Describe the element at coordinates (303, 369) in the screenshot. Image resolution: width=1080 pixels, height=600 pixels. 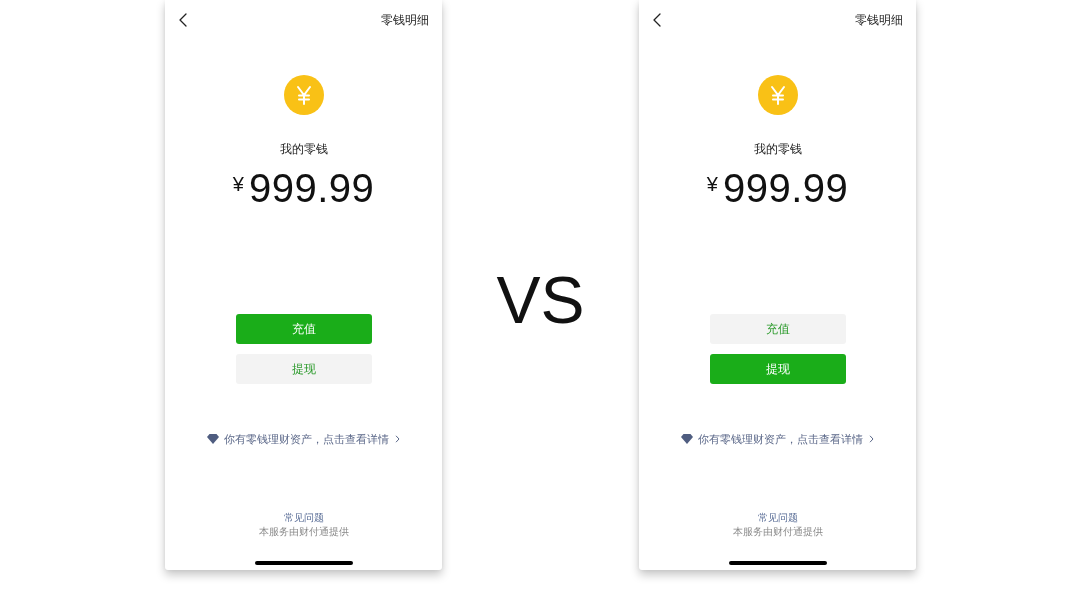
I see `secondary-button: 提现` at that location.